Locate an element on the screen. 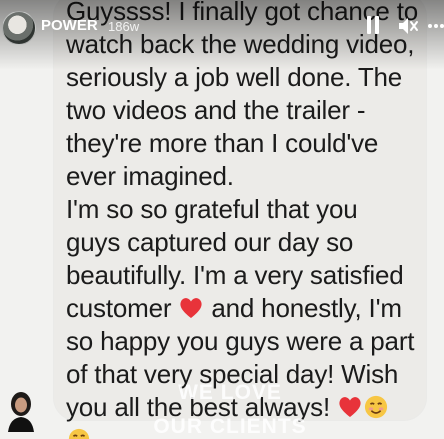 This screenshot has height=439, width=444. watermark-line-2: OUR CLIENTS is located at coordinates (230, 426).